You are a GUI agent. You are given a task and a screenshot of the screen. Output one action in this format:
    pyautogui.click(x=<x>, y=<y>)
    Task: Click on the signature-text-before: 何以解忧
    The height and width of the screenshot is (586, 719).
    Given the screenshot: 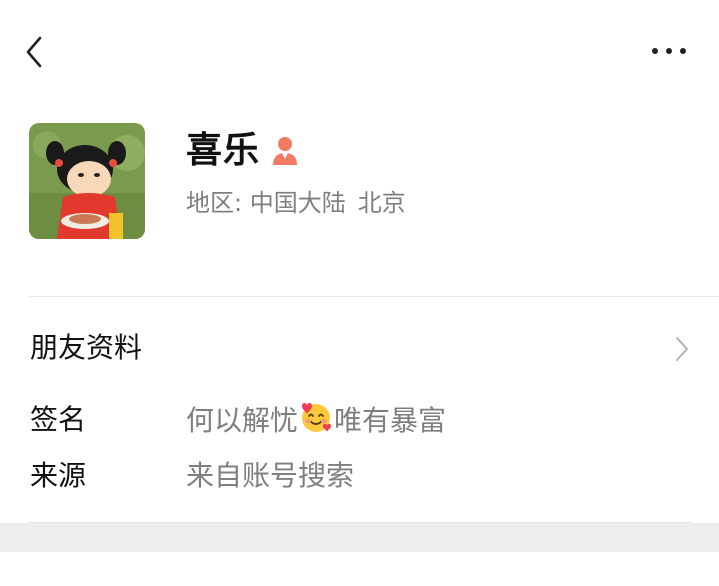 What is the action you would take?
    pyautogui.click(x=242, y=420)
    